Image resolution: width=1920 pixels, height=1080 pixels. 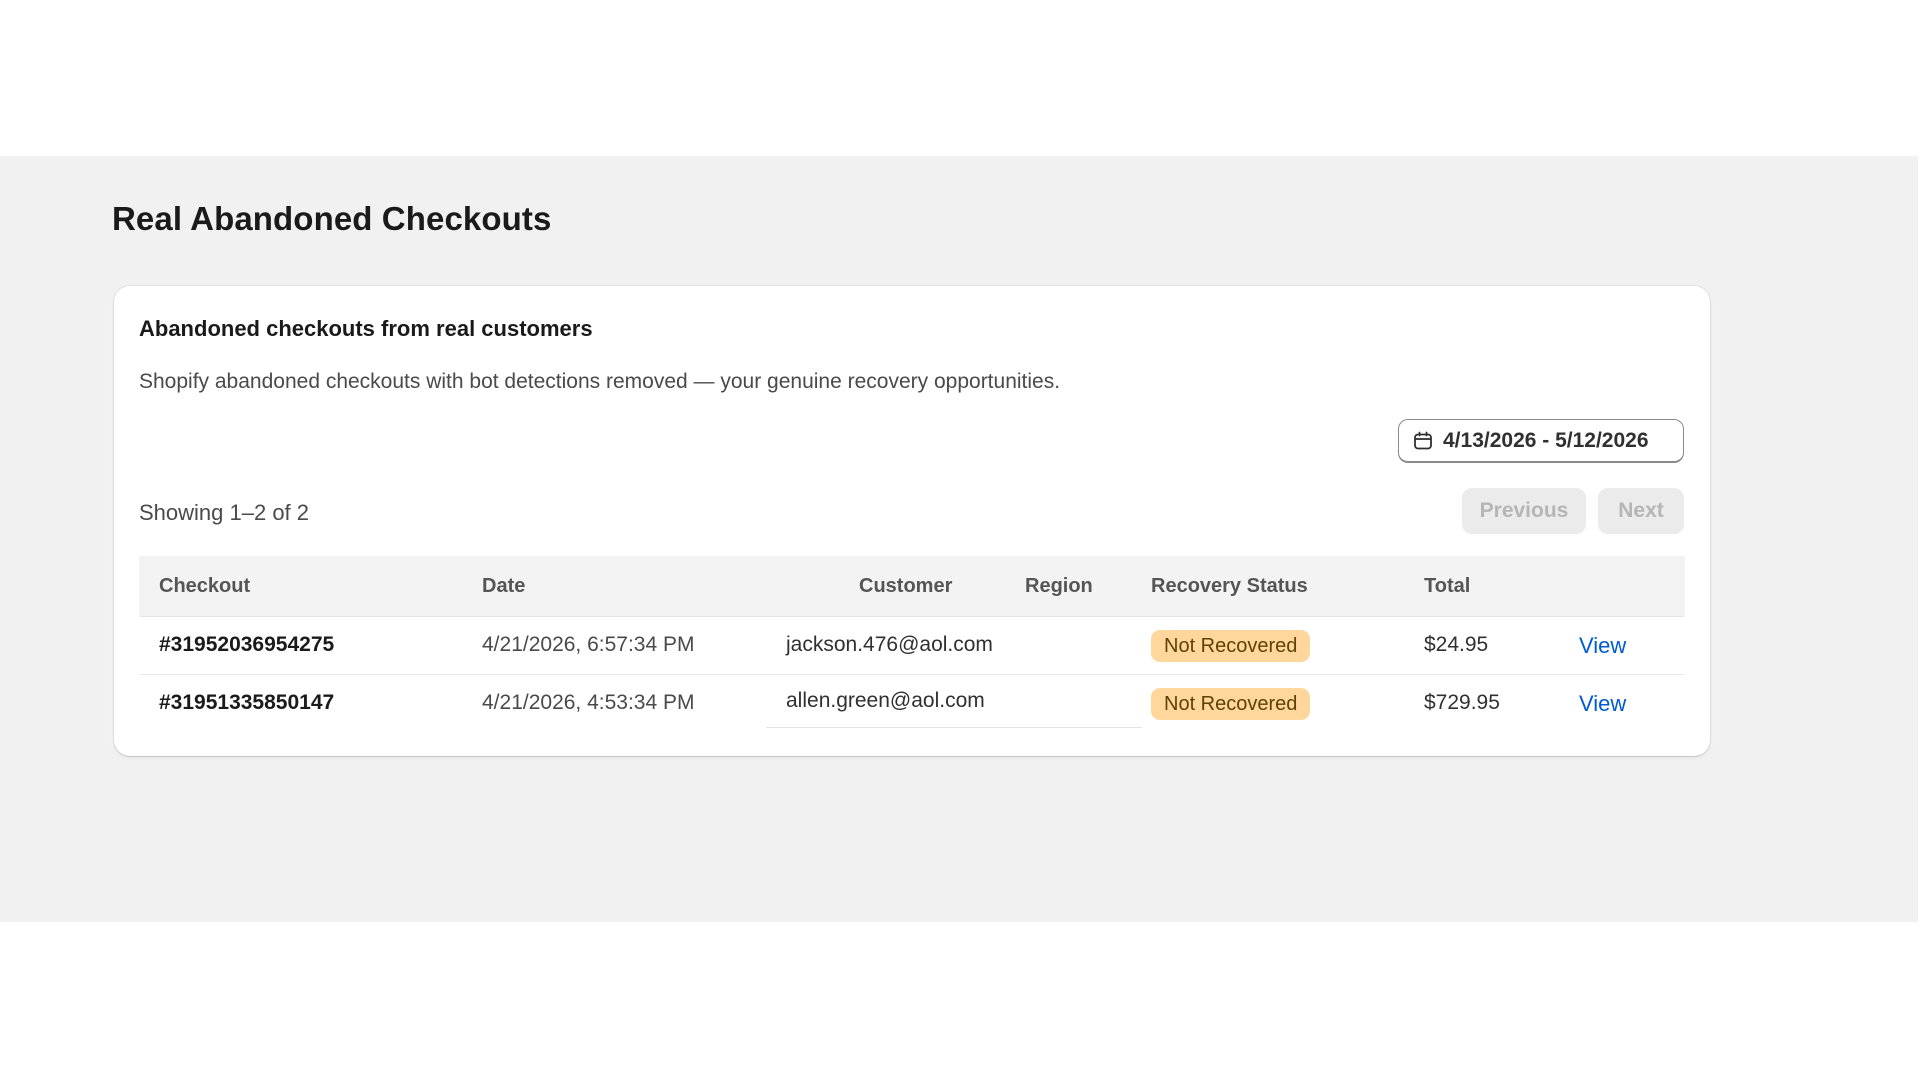 I want to click on header-region: Region, so click(x=1059, y=586).